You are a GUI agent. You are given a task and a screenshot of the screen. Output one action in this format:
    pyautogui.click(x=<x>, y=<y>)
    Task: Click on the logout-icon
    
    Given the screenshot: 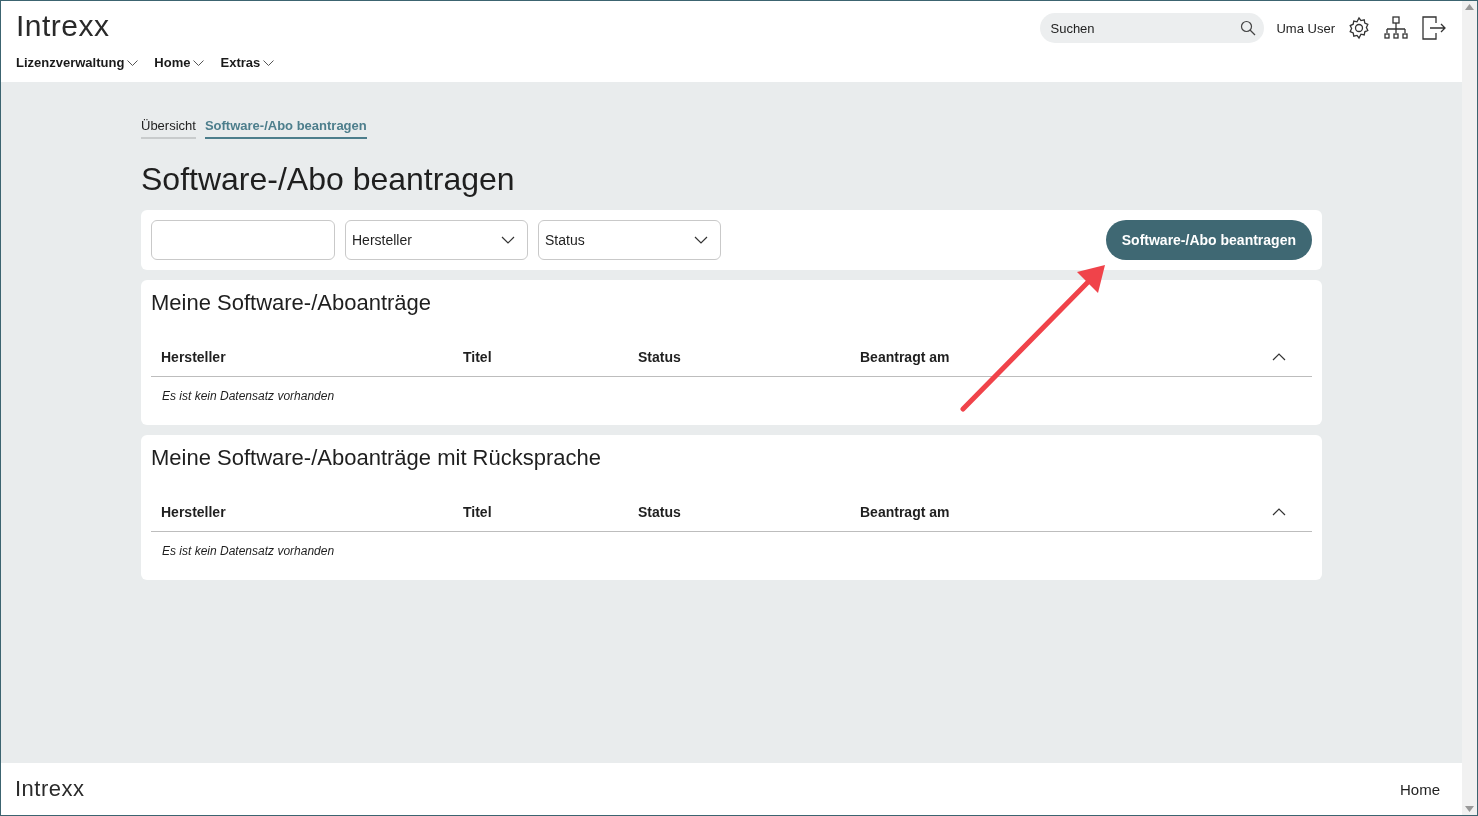 What is the action you would take?
    pyautogui.click(x=1434, y=28)
    